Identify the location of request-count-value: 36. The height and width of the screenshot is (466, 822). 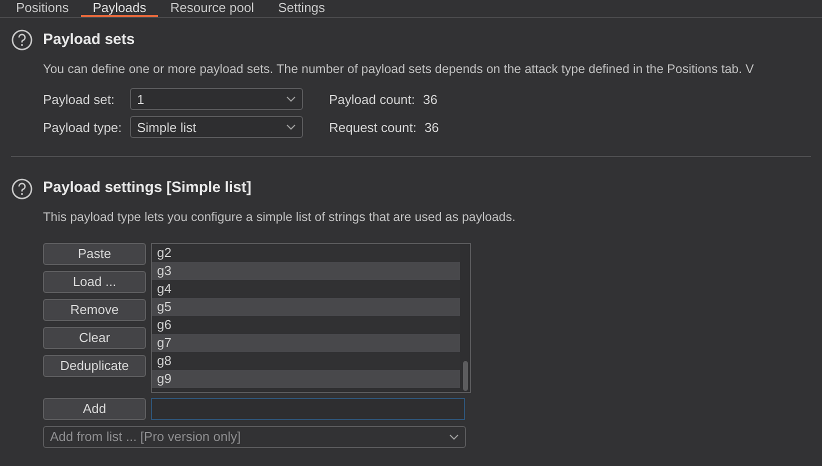
(431, 127).